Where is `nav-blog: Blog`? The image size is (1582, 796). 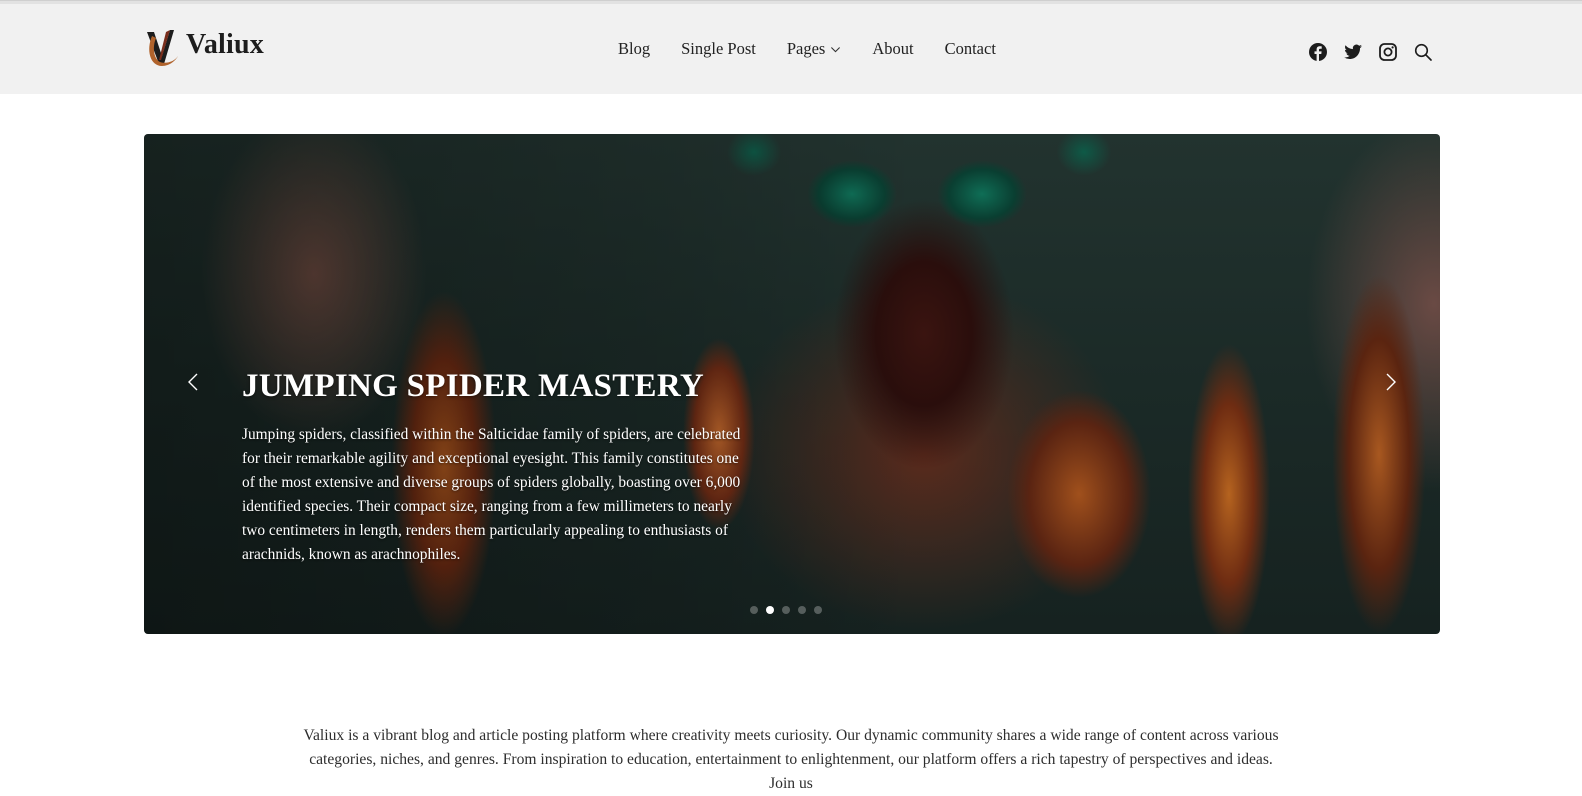
nav-blog: Blog is located at coordinates (634, 49).